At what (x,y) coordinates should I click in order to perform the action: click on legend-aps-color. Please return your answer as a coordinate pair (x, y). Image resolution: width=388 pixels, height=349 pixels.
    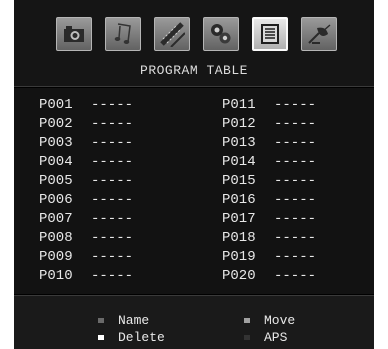
    Looking at the image, I should click on (247, 337).